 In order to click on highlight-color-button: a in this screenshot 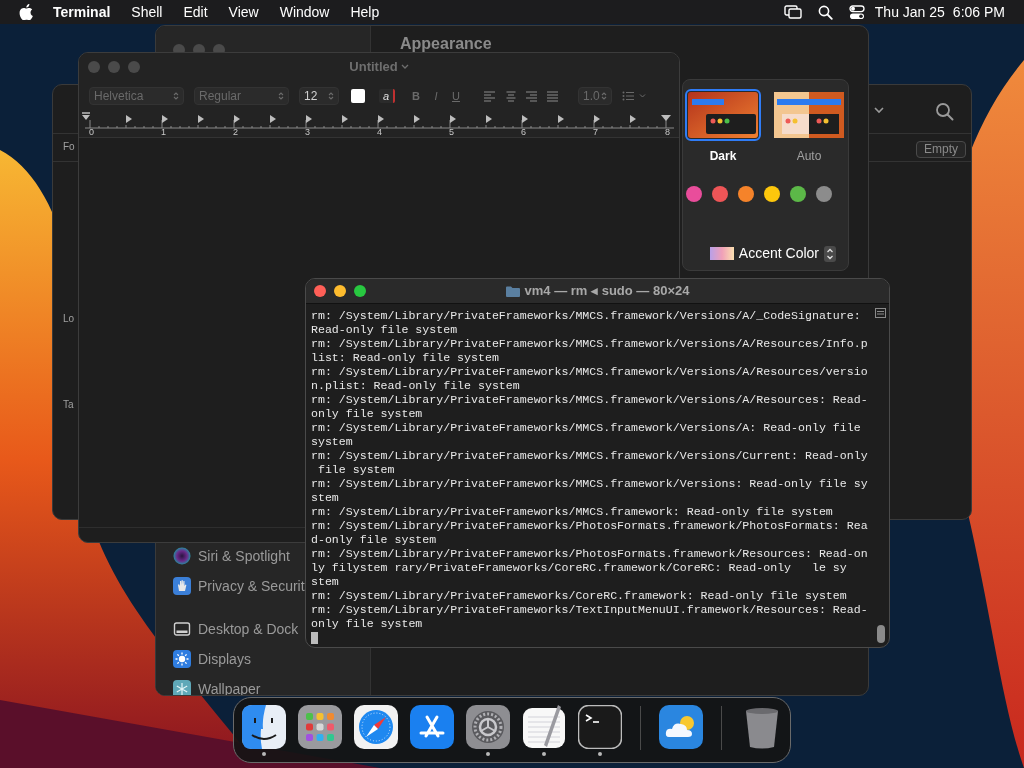, I will do `click(387, 96)`.